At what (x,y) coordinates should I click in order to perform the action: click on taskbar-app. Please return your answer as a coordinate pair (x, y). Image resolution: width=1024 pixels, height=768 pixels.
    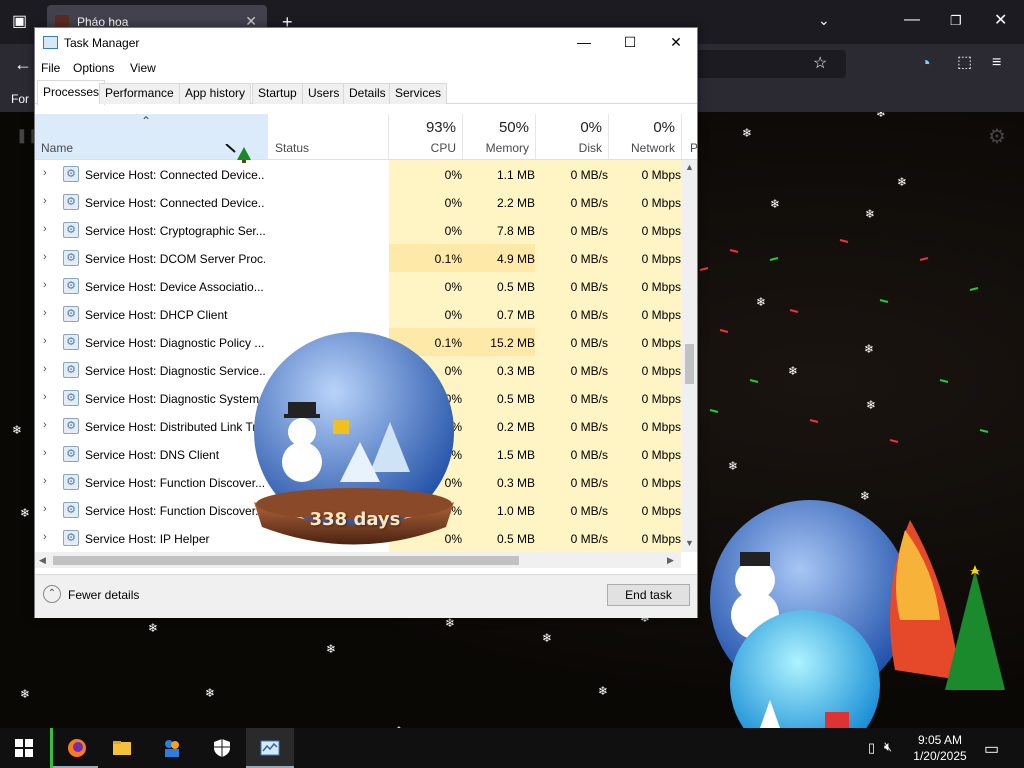
    Looking at the image, I should click on (172, 748).